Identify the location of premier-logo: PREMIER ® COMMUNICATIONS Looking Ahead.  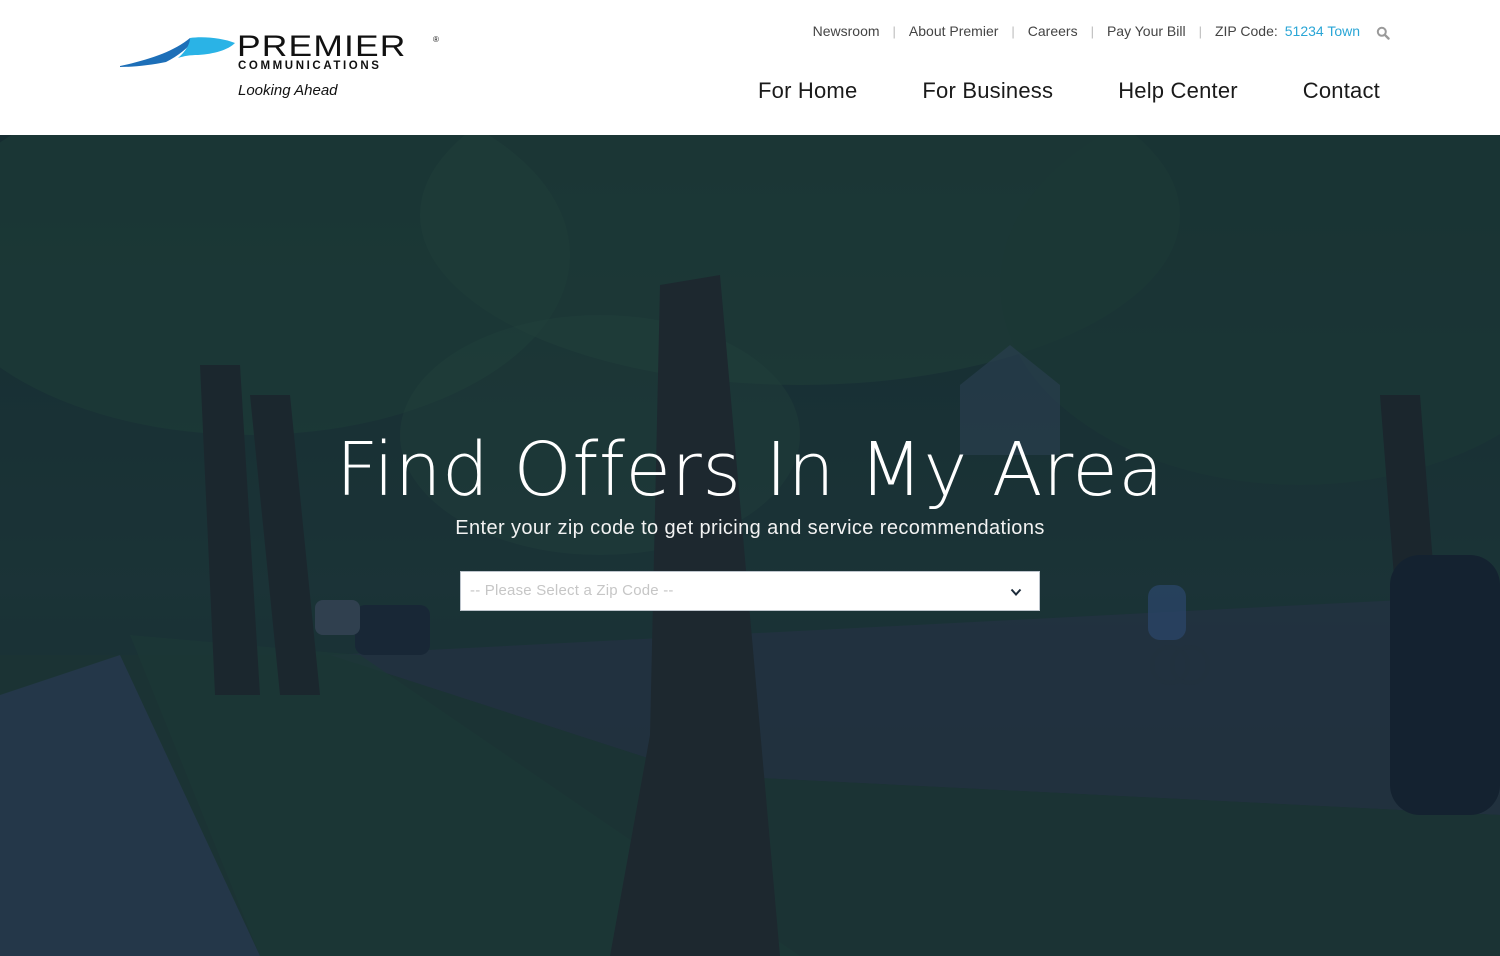
(283, 68).